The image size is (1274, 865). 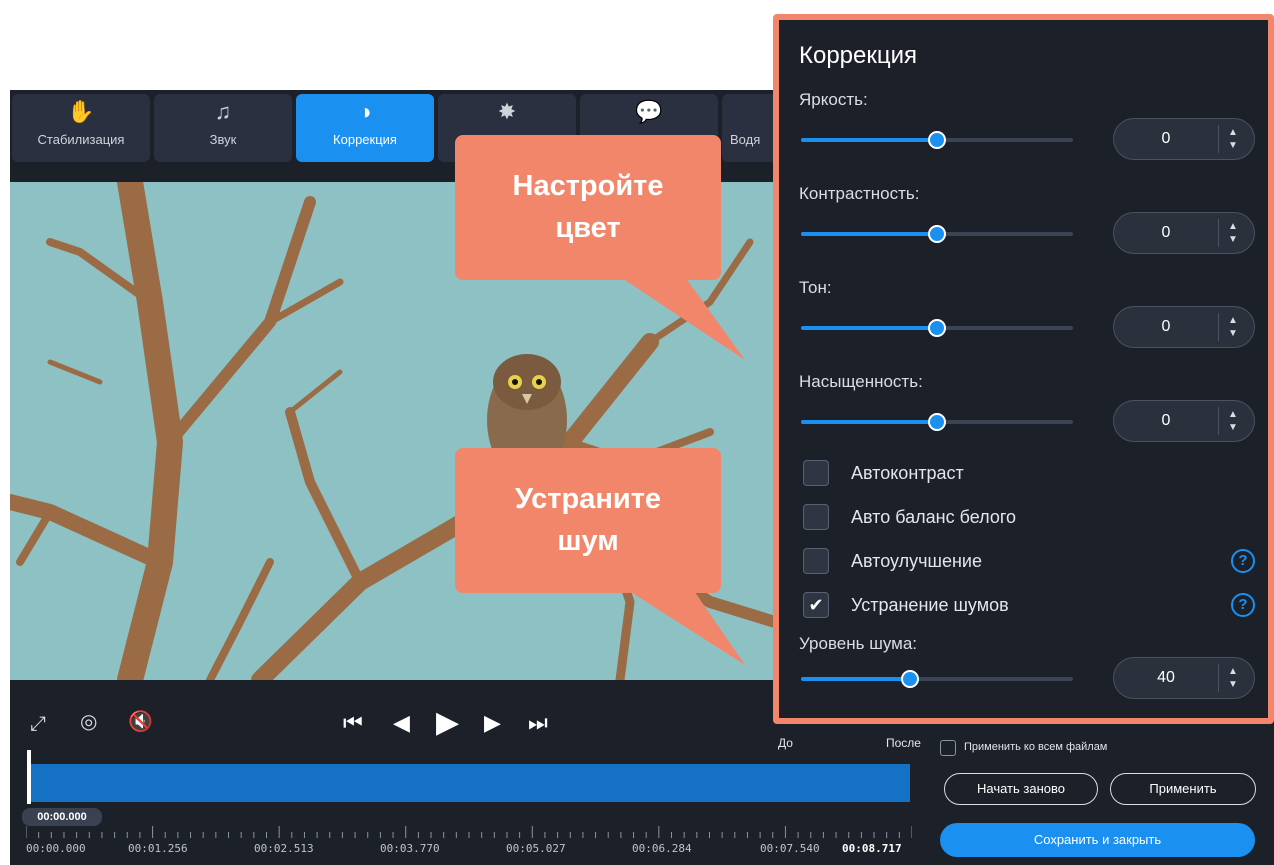 What do you see at coordinates (588, 207) in the screenshot?
I see `callout-adjust-color: Настройте цвет` at bounding box center [588, 207].